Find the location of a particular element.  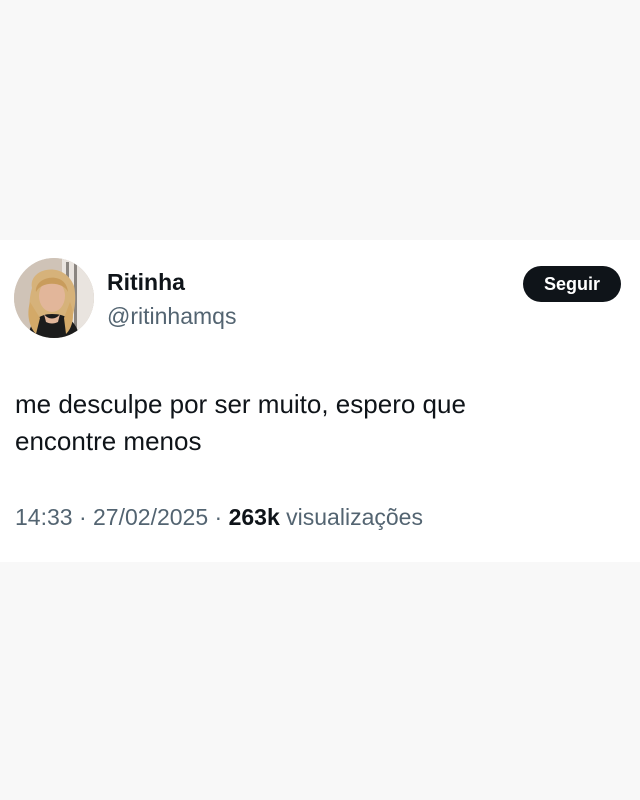

profile-photo-icon is located at coordinates (54, 298).